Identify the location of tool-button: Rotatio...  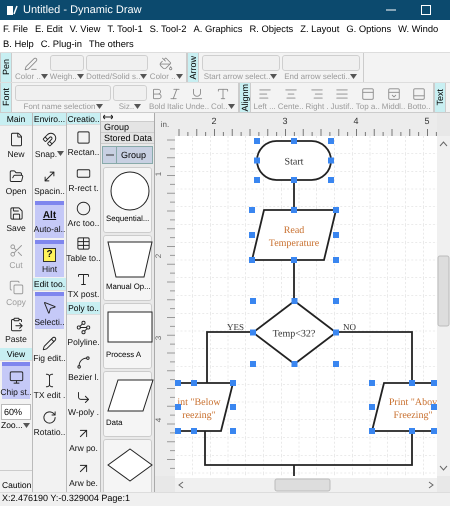
(49, 422).